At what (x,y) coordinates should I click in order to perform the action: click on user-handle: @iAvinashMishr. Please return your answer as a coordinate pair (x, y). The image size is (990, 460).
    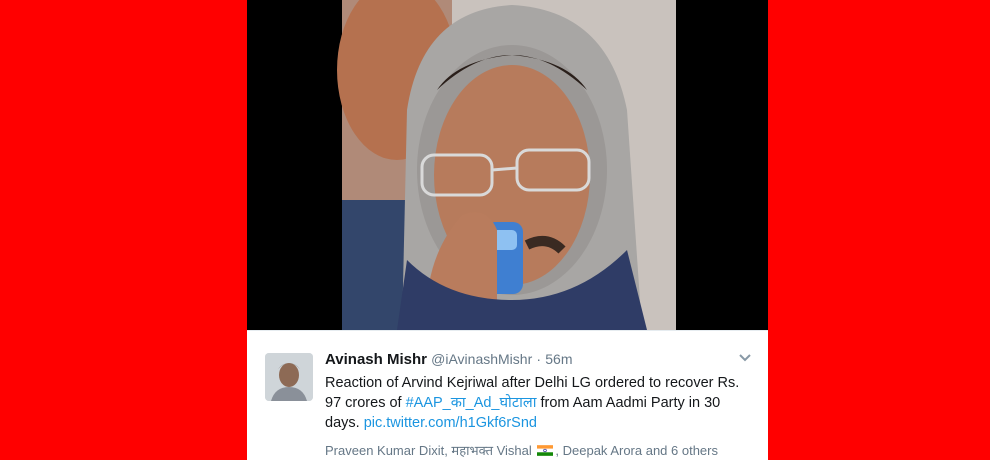
    Looking at the image, I should click on (481, 359).